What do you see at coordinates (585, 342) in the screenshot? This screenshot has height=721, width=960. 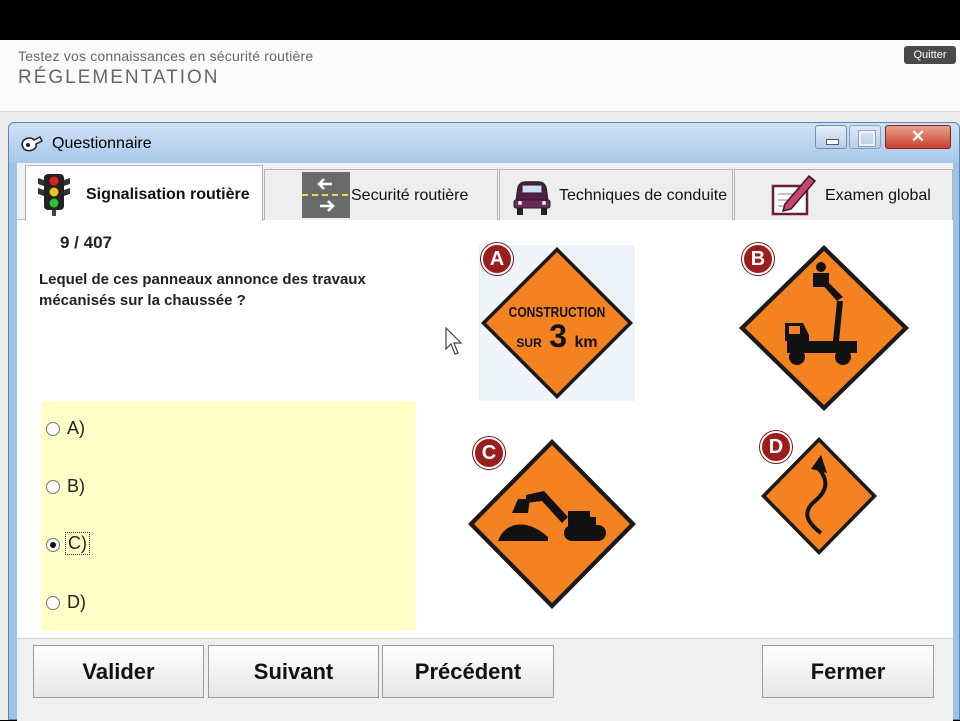 I see `sign-a-unit: km` at bounding box center [585, 342].